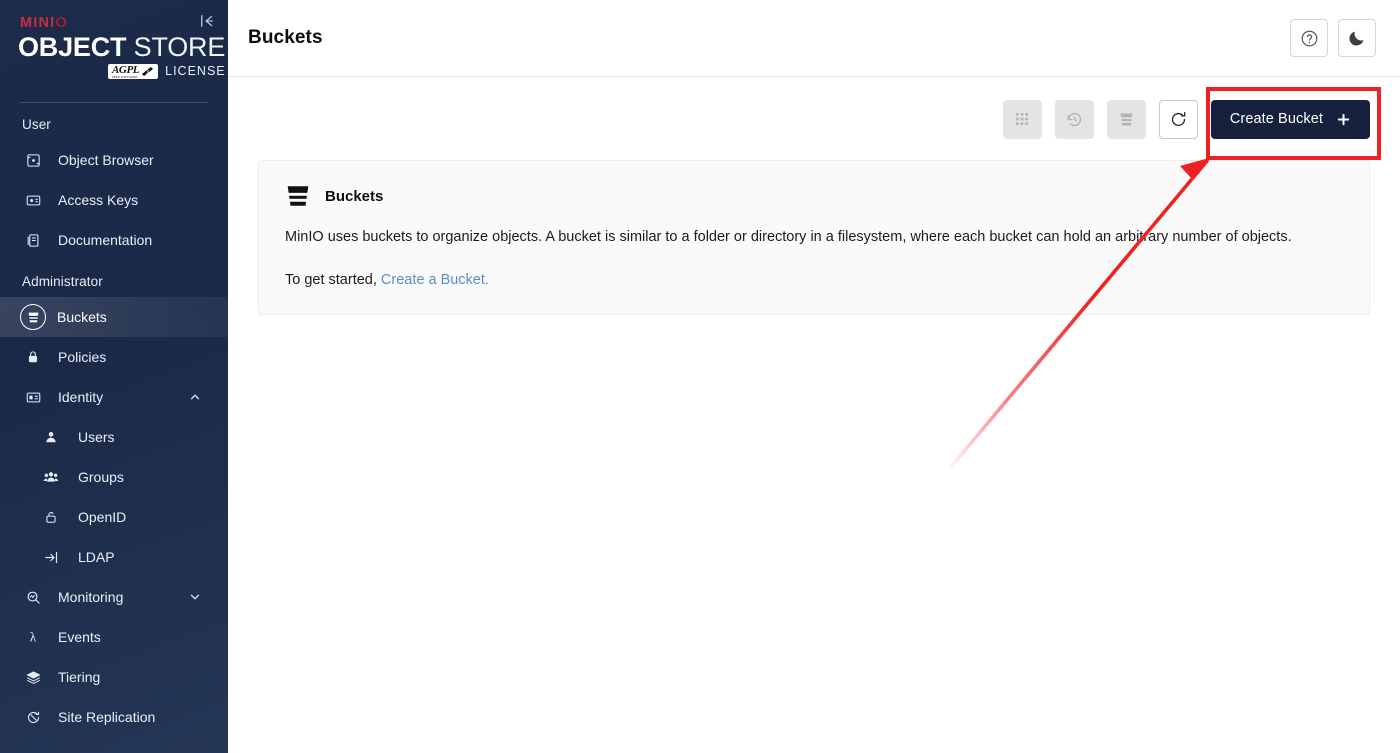 The height and width of the screenshot is (753, 1400). Describe the element at coordinates (79, 677) in the screenshot. I see `sidebar-item-label: Tiering` at that location.